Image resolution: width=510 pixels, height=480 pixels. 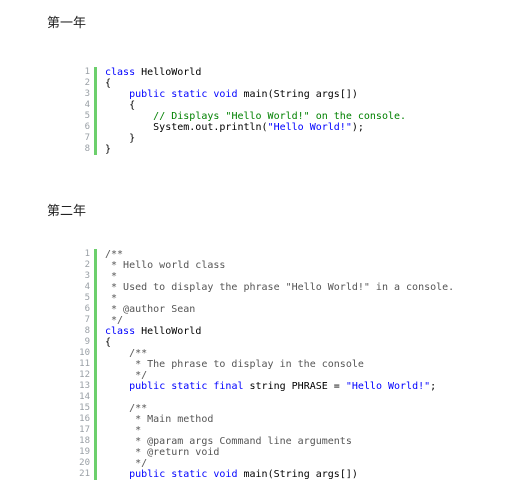 What do you see at coordinates (242, 83) in the screenshot?
I see `code-line: 2{` at bounding box center [242, 83].